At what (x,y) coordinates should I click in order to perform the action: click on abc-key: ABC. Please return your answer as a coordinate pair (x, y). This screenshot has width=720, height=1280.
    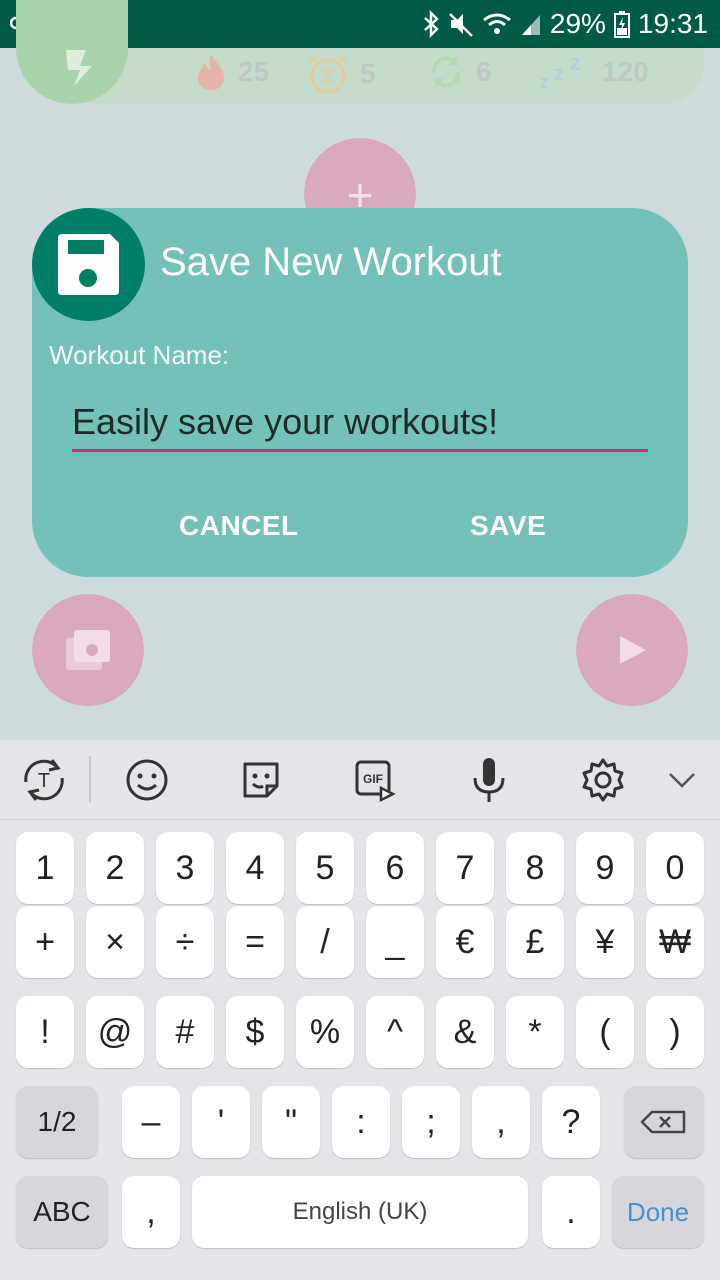
    Looking at the image, I should click on (62, 1212).